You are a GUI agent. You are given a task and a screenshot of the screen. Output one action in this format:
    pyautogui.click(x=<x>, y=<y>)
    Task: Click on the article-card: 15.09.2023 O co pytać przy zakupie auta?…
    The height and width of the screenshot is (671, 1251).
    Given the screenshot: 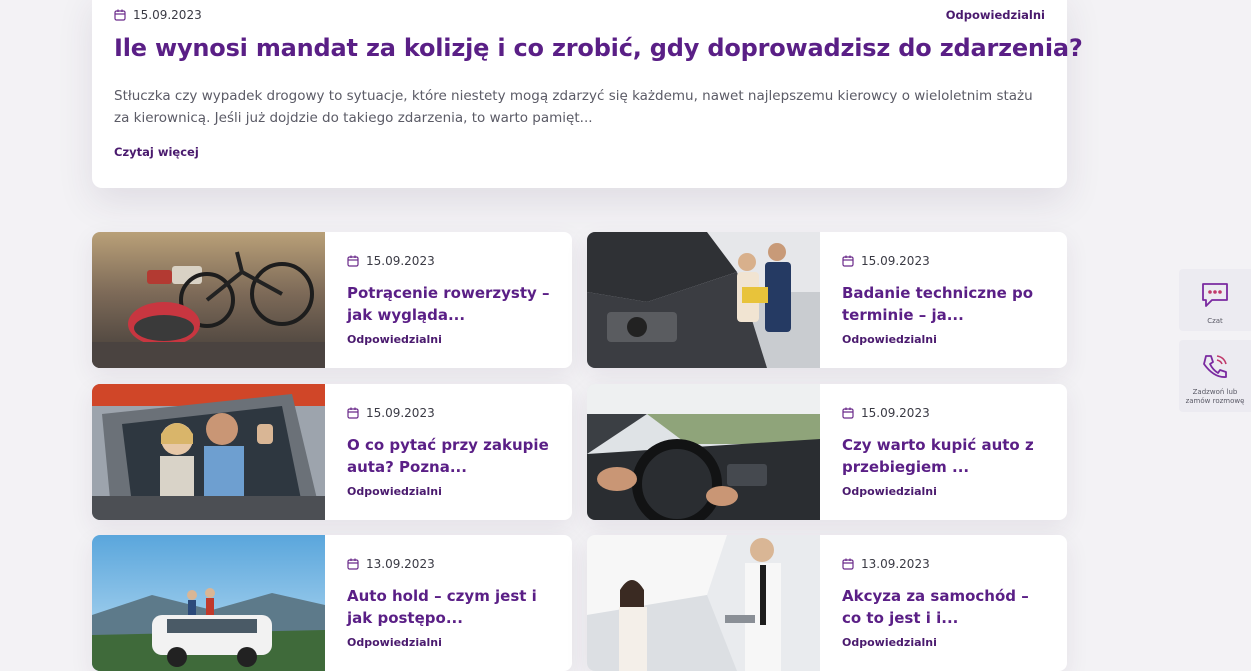 What is the action you would take?
    pyautogui.click(x=332, y=452)
    